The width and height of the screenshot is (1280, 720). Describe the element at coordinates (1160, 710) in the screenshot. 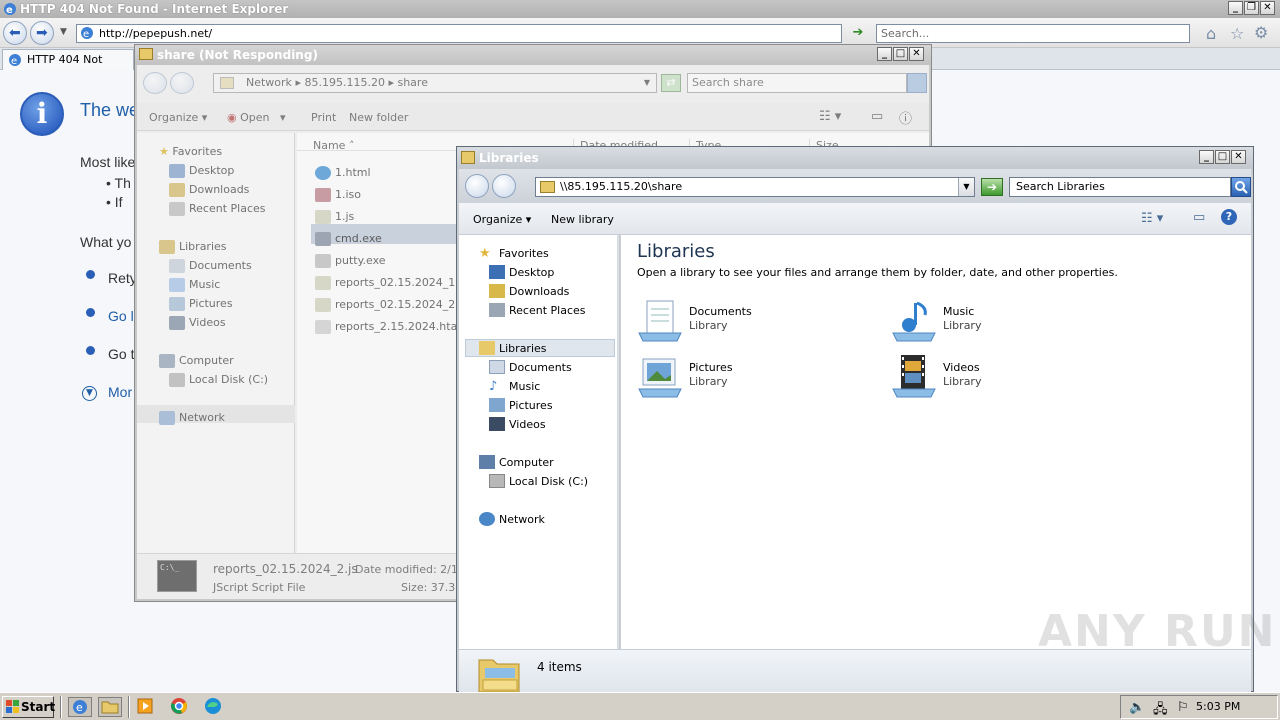

I see `network-tray-icon: 🖧` at that location.